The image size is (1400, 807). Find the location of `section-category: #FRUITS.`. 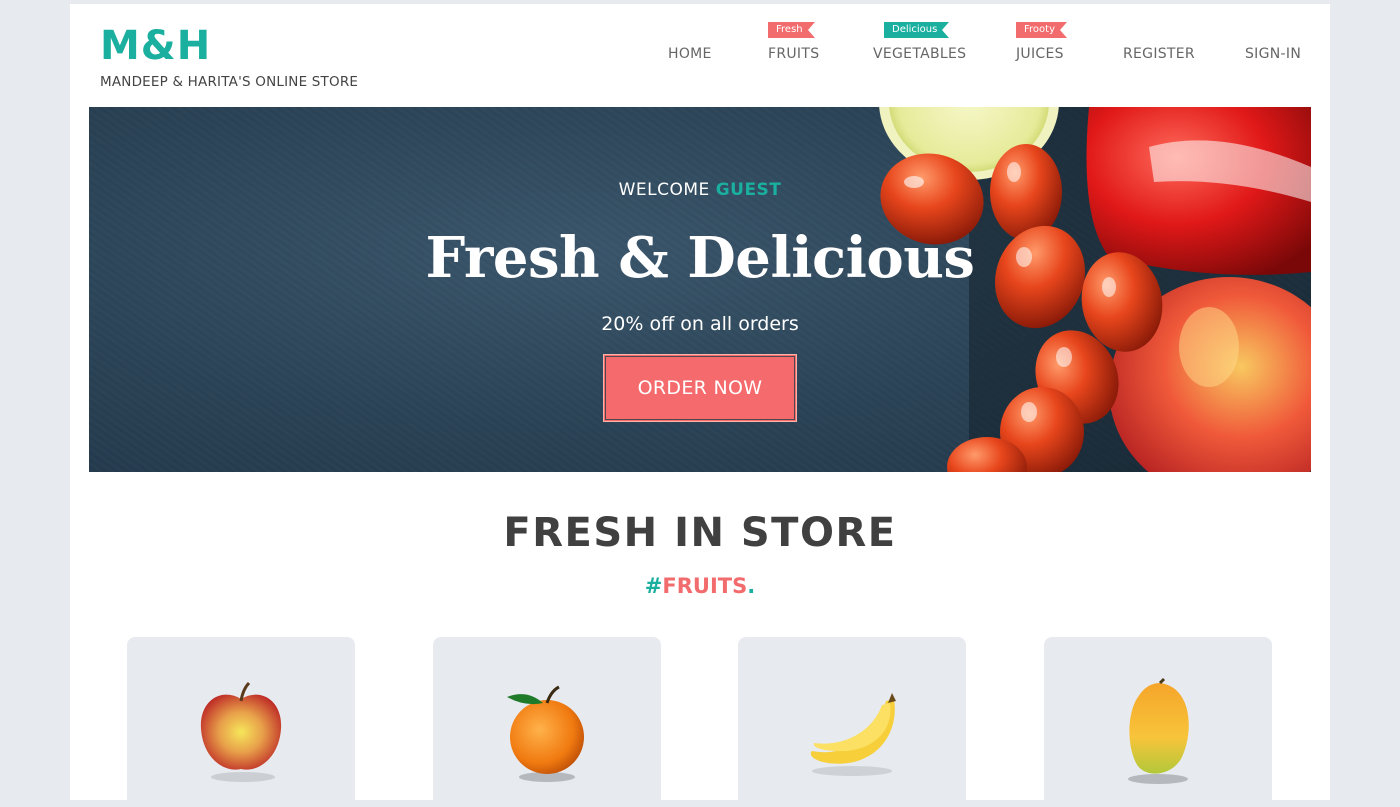

section-category: #FRUITS. is located at coordinates (700, 586).